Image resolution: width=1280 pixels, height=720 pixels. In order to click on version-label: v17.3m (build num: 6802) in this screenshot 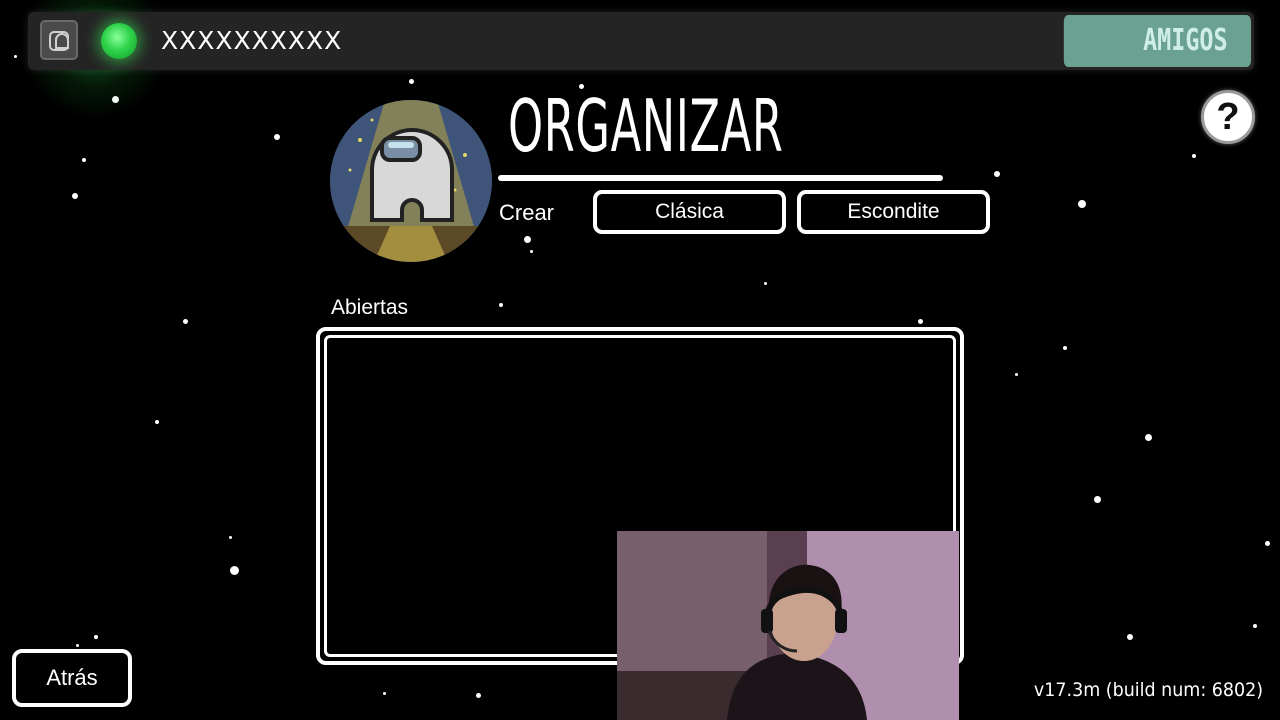, I will do `click(1148, 690)`.